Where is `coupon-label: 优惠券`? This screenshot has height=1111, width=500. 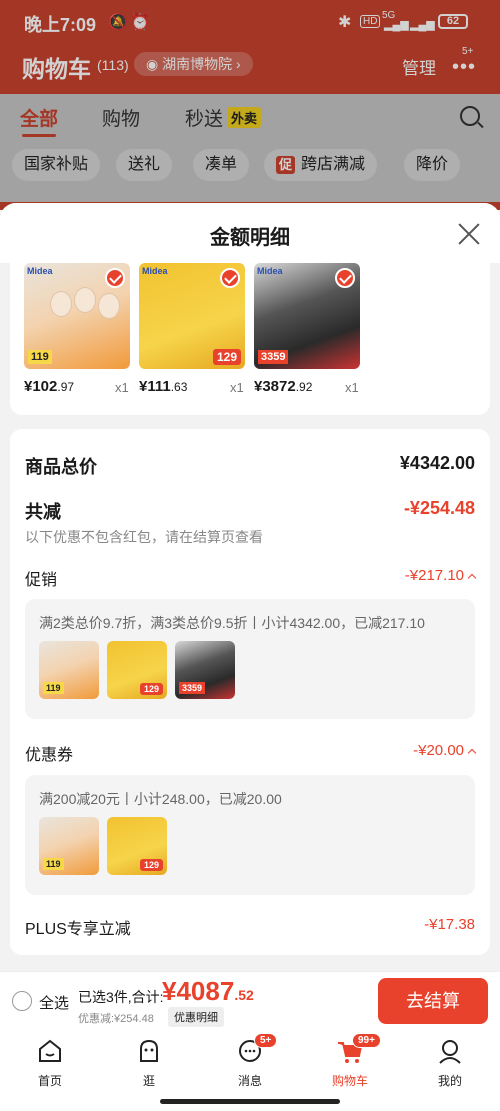 coupon-label: 优惠券 is located at coordinates (49, 755).